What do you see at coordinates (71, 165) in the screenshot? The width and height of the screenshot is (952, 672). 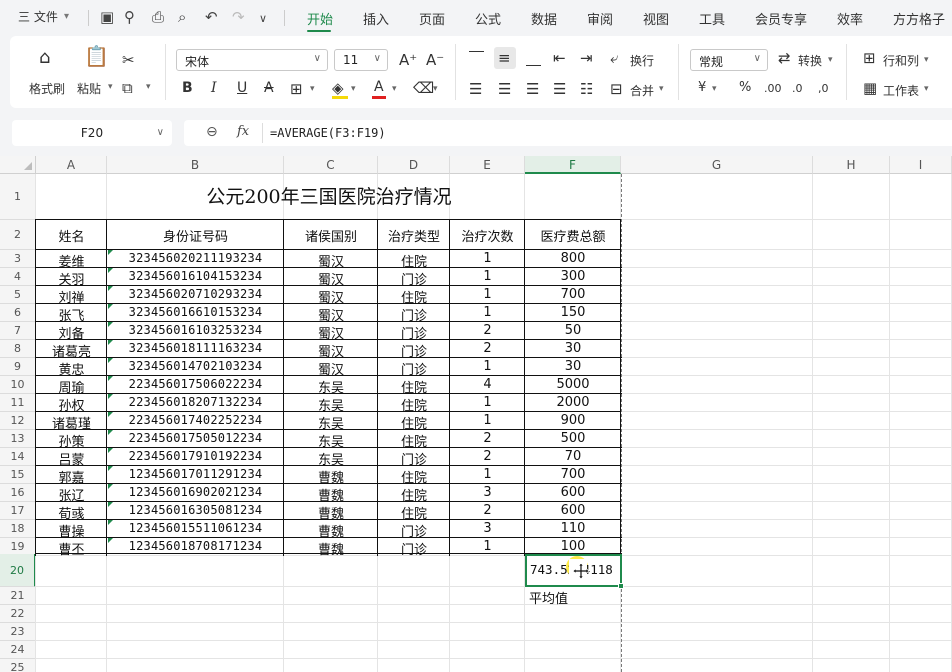 I see `column-header-a: A` at bounding box center [71, 165].